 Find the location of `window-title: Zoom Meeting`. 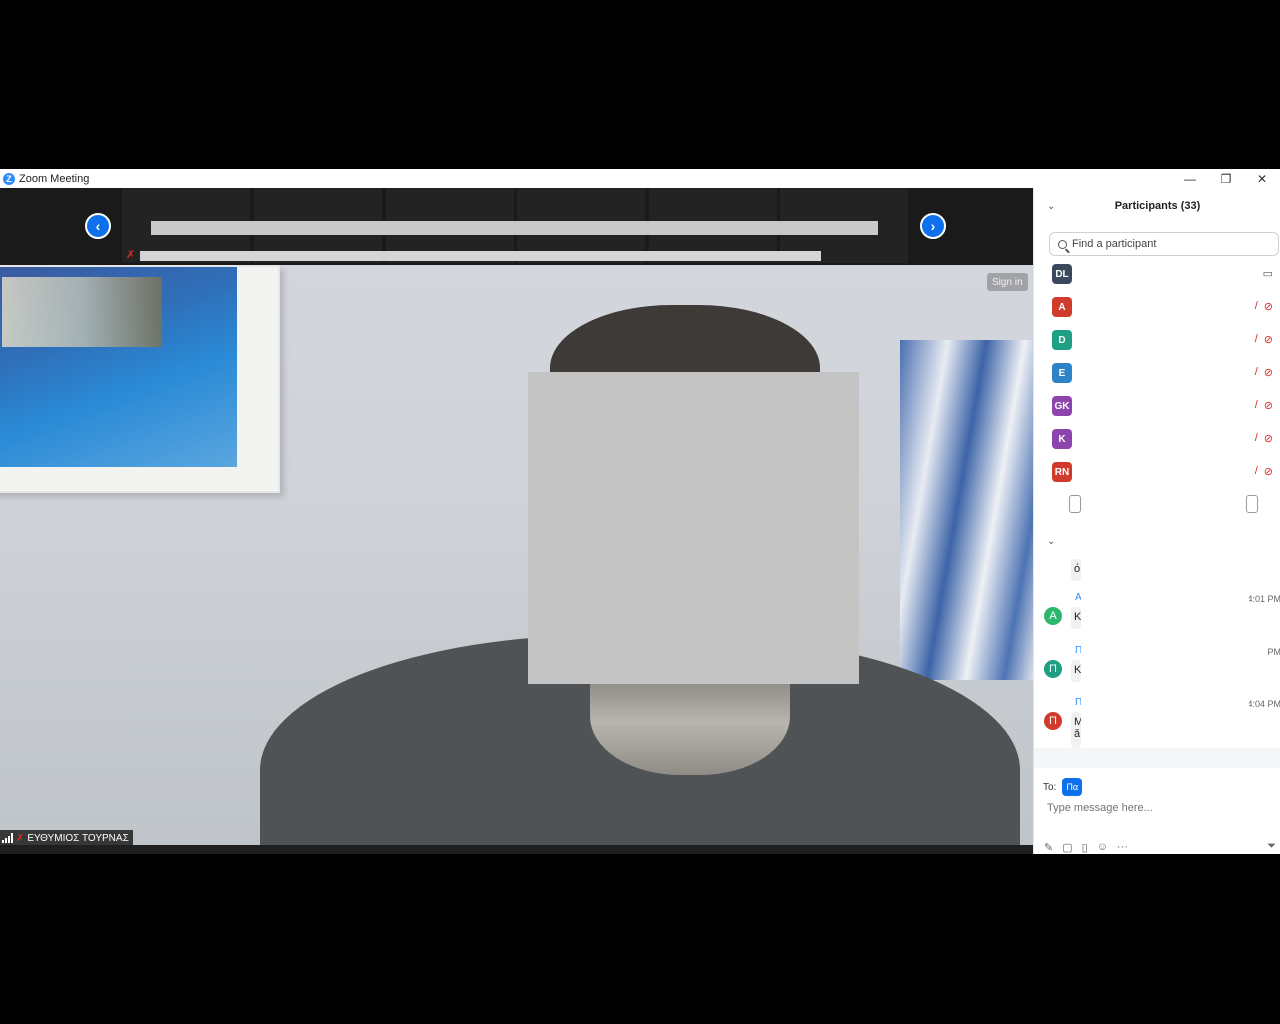

window-title: Zoom Meeting is located at coordinates (54, 178).